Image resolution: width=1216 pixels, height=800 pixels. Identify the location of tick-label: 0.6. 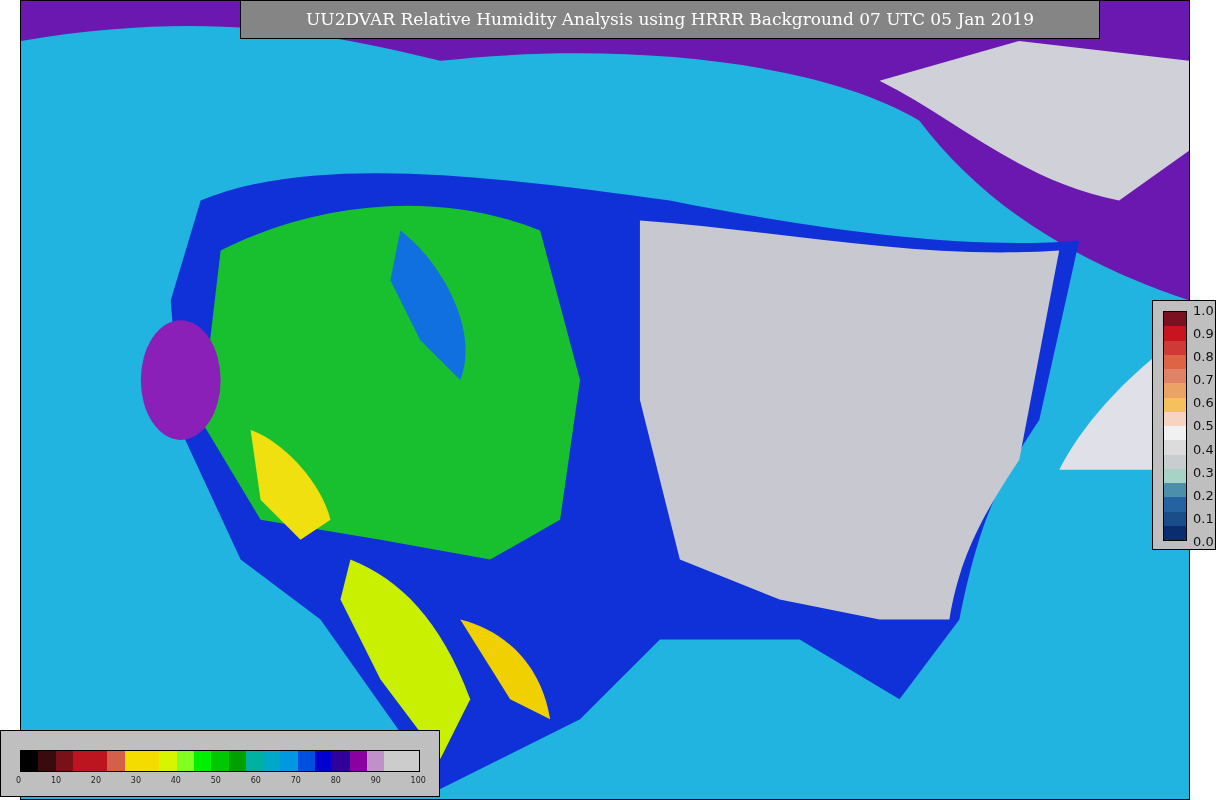
(1203, 403).